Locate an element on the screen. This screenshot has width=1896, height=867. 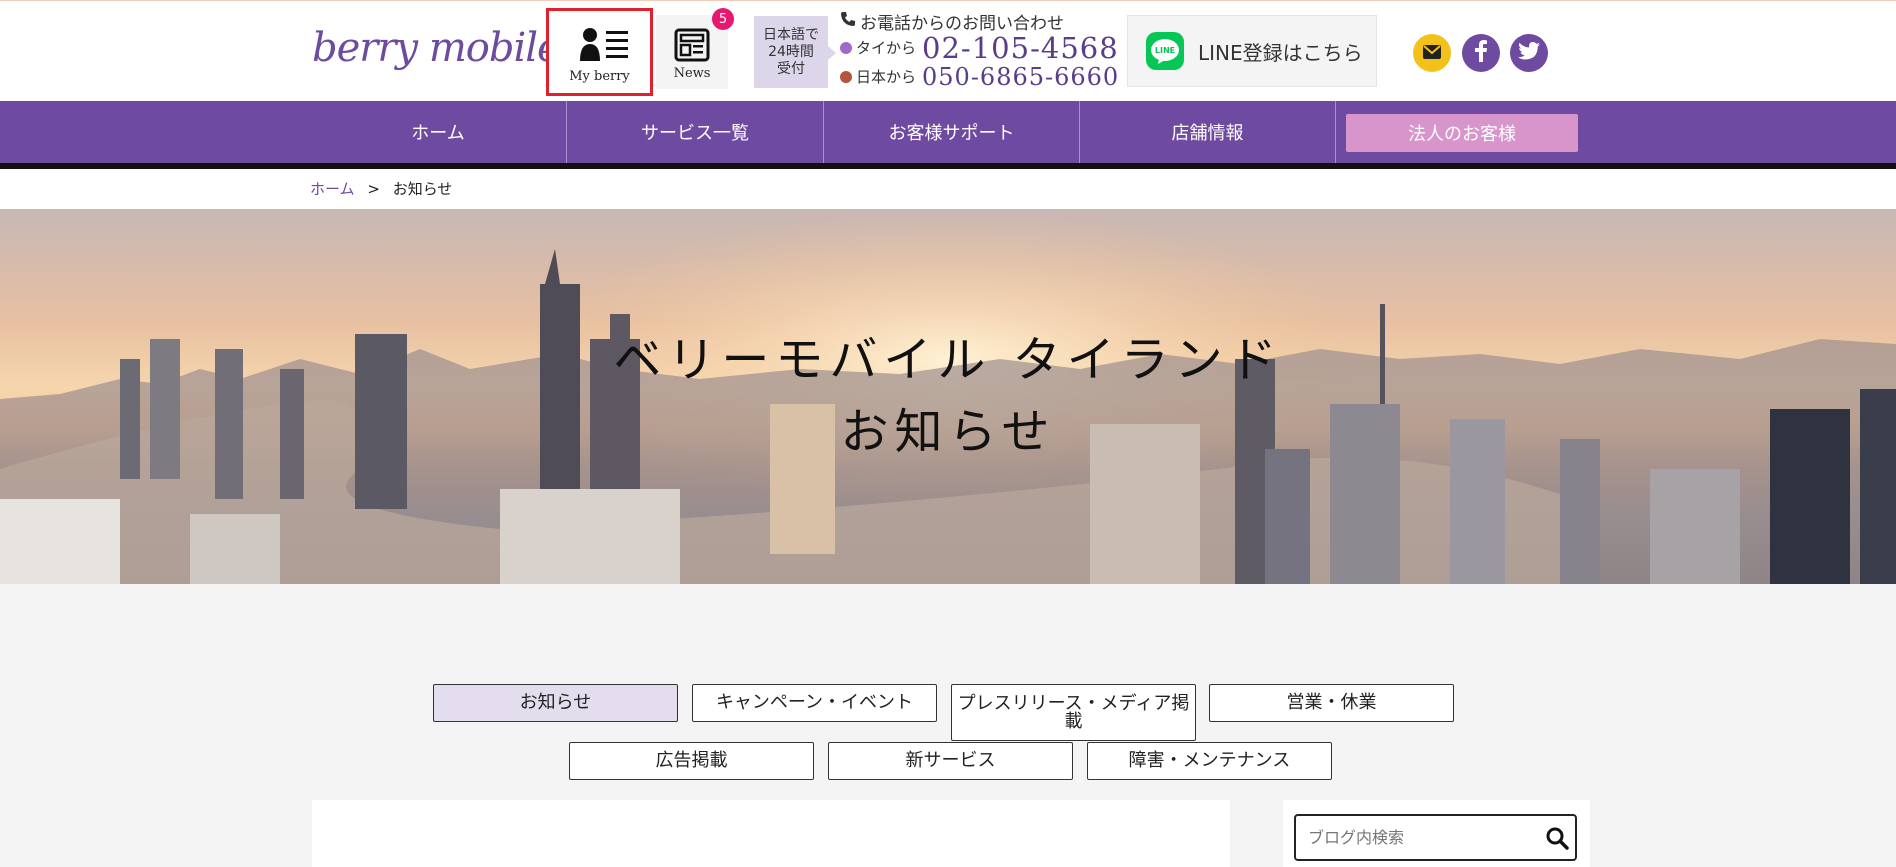
nav-services: サービス一覧 is located at coordinates (695, 132).